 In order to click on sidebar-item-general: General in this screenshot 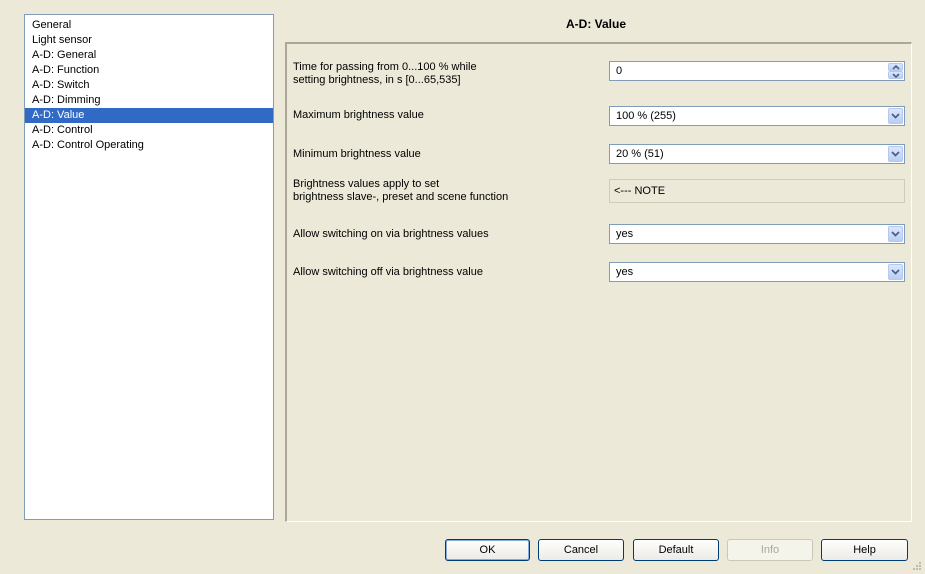, I will do `click(149, 25)`.